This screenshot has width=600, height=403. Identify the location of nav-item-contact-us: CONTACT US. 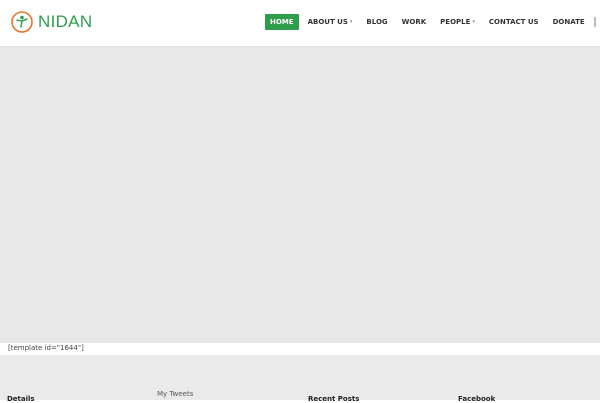
(514, 22).